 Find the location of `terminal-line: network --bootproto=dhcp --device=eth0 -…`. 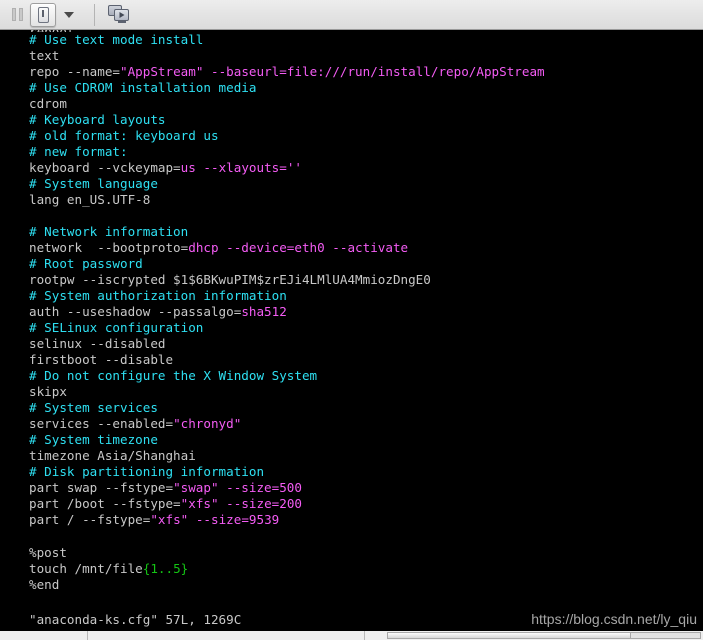

terminal-line: network --bootproto=dhcp --device=eth0 -… is located at coordinates (366, 248).